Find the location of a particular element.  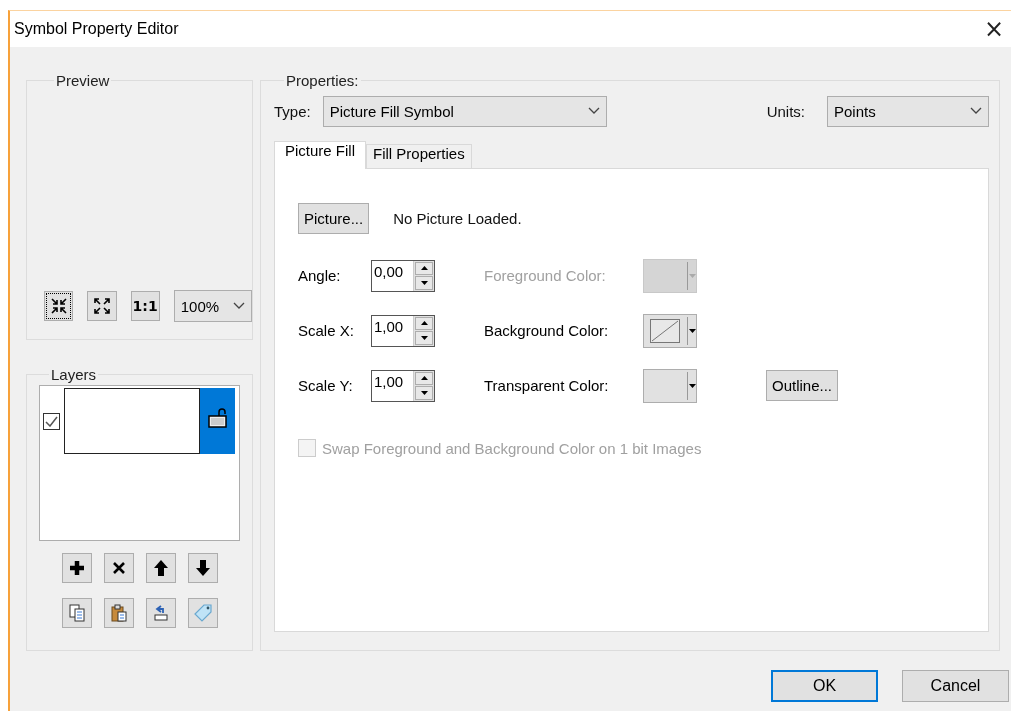

dropdown-value: 100% is located at coordinates (200, 306).